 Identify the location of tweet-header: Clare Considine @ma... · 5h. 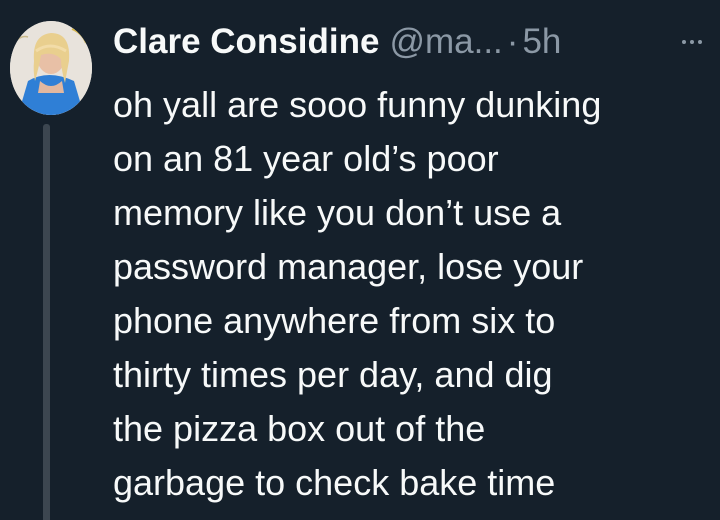
(337, 42).